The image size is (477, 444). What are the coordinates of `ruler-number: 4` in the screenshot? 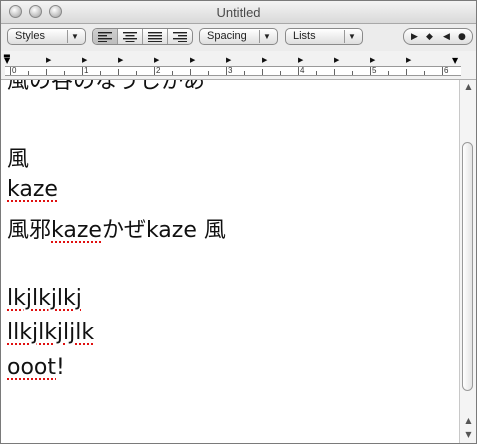 It's located at (302, 70).